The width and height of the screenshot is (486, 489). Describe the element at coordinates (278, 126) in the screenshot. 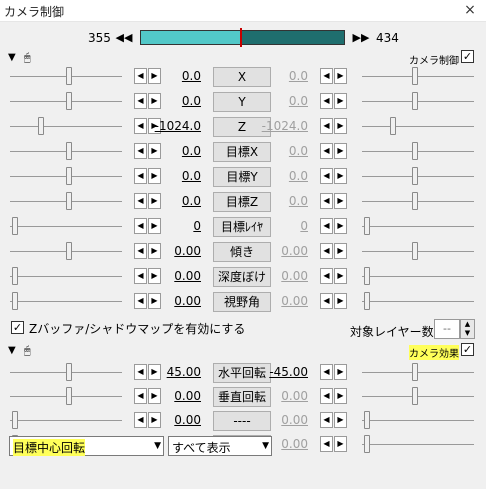

I see `end-value: -1024.0` at that location.